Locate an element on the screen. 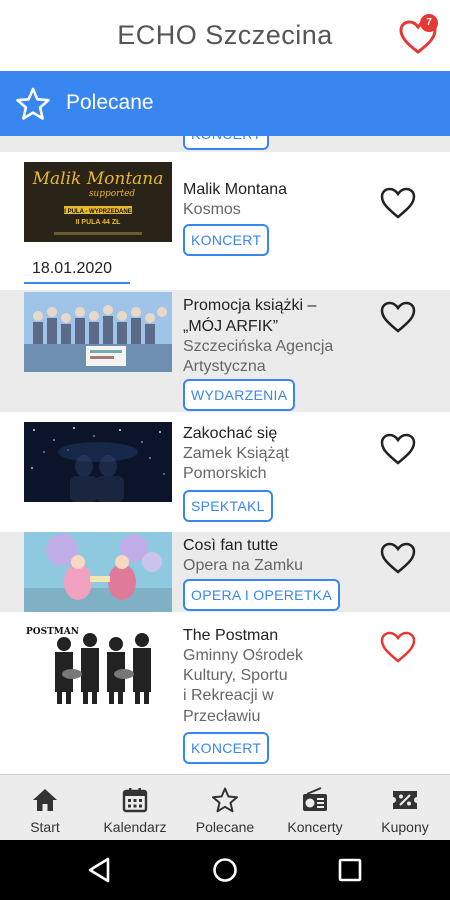 The height and width of the screenshot is (900, 450). nav-label: Polecane is located at coordinates (225, 827).